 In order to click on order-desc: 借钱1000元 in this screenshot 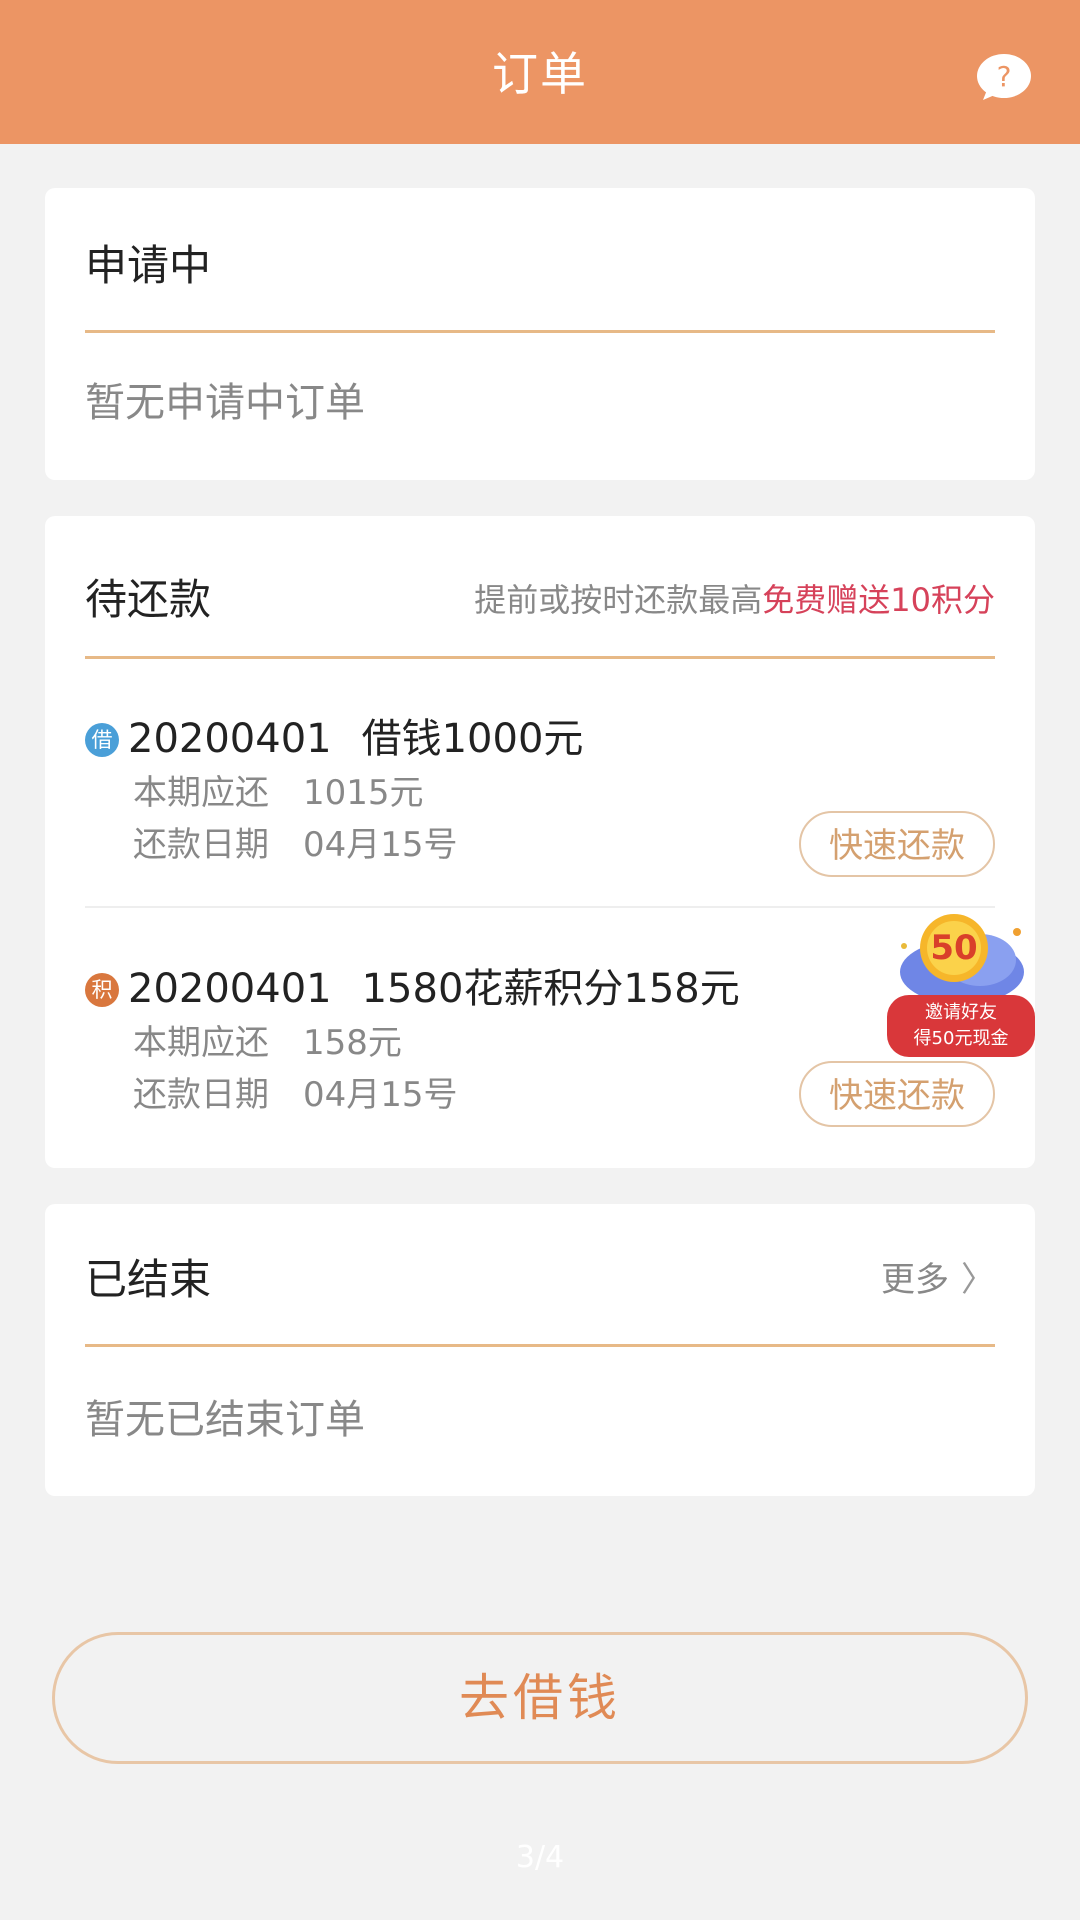, I will do `click(472, 739)`.